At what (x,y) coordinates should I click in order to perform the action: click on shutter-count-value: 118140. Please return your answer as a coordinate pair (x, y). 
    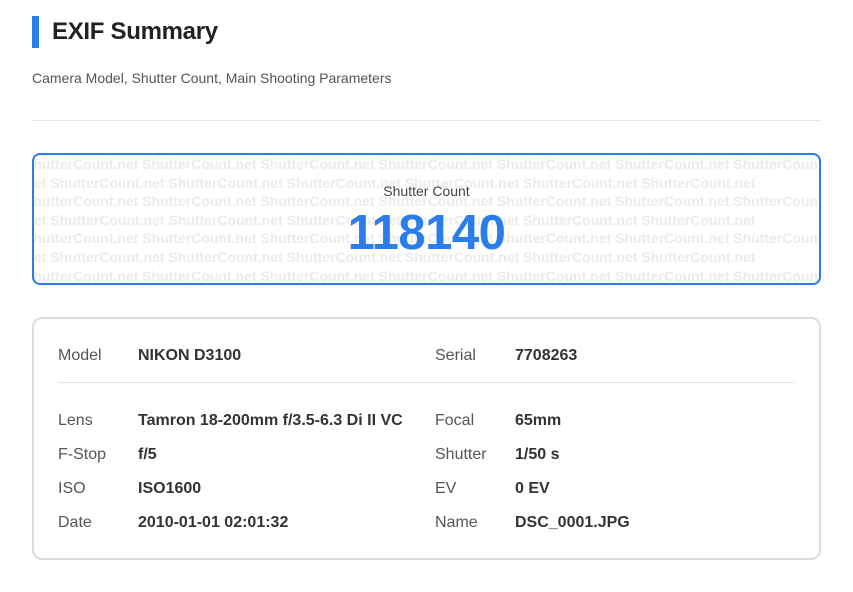
    Looking at the image, I should click on (426, 233).